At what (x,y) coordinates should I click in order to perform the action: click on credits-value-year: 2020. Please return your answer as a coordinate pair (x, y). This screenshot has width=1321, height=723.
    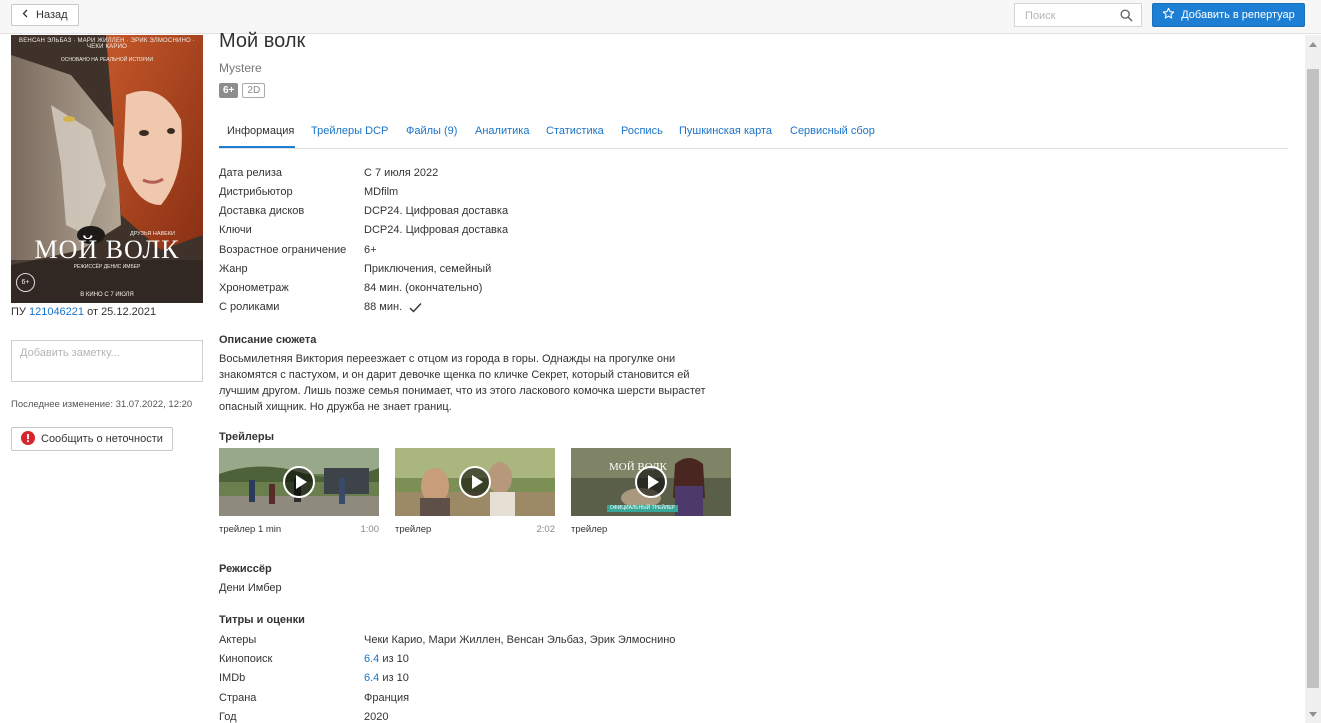
    Looking at the image, I should click on (376, 717).